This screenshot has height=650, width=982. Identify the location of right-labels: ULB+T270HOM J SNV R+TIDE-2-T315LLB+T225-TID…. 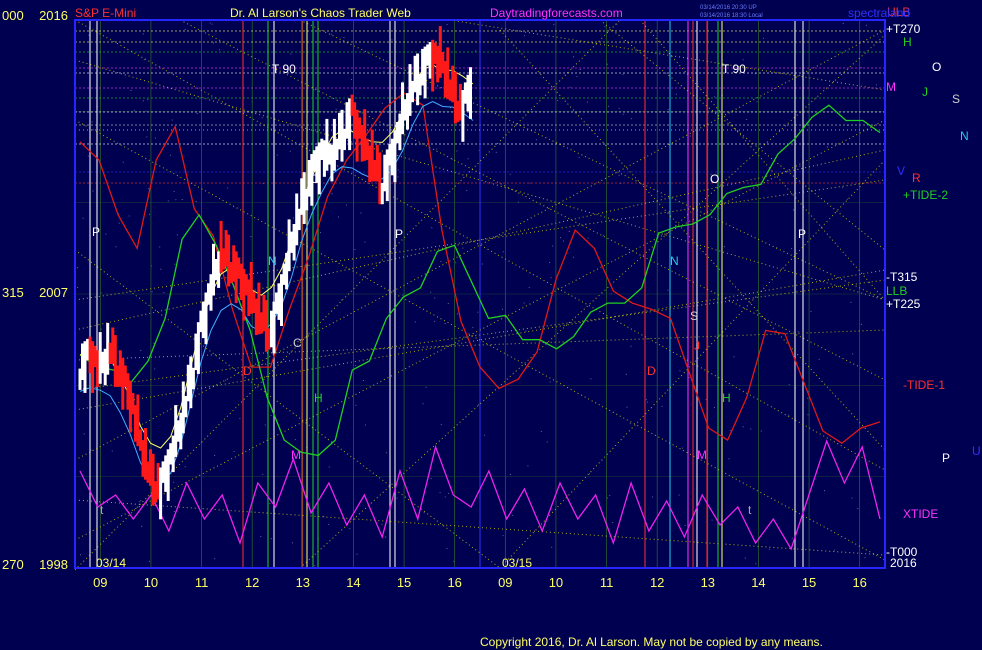
(933, 287).